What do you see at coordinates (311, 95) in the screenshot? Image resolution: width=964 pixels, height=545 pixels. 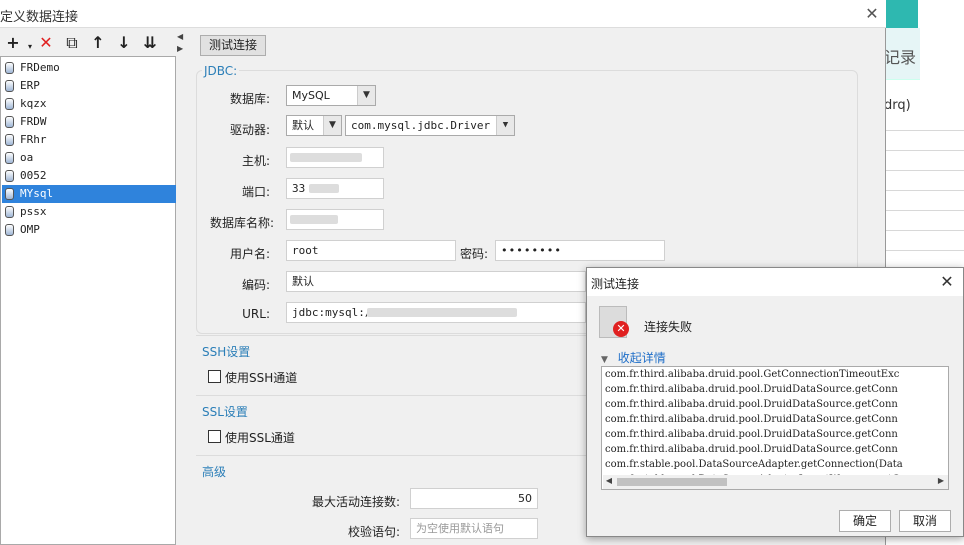 I see `database-value: MySQL` at bounding box center [311, 95].